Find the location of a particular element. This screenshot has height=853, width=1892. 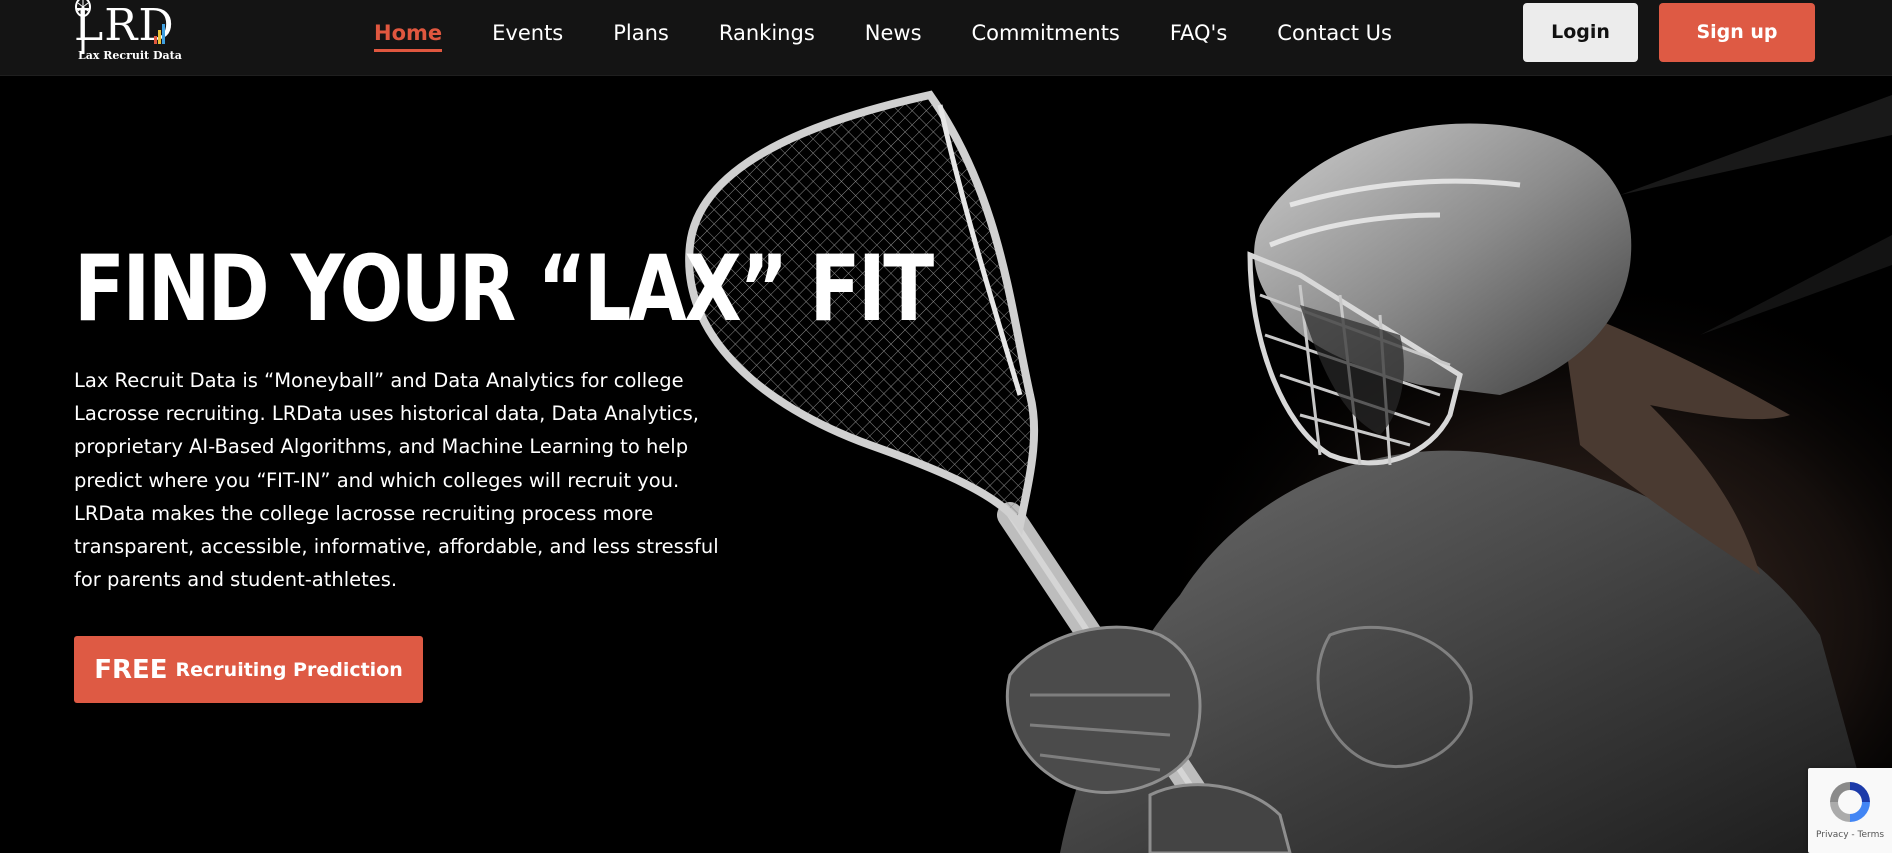

hero-description-line: for parents and student-athletes. is located at coordinates (236, 580).